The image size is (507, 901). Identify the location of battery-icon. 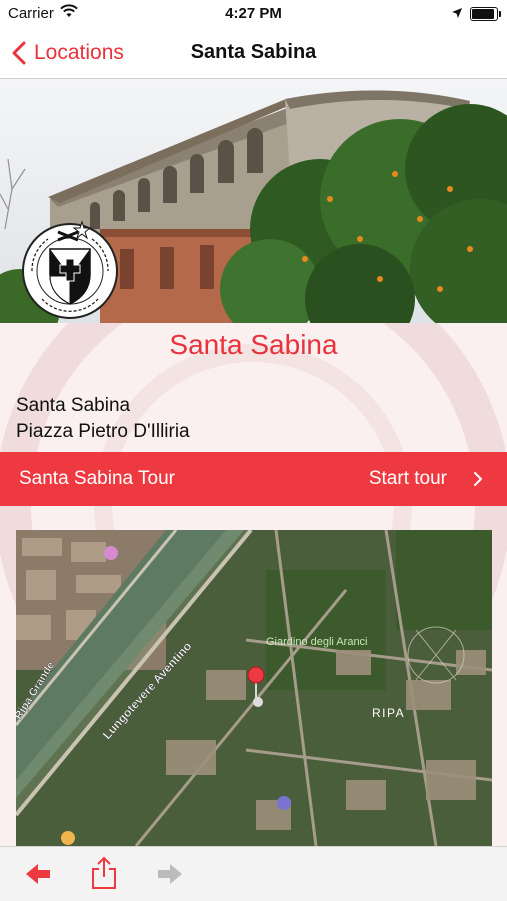
(485, 14).